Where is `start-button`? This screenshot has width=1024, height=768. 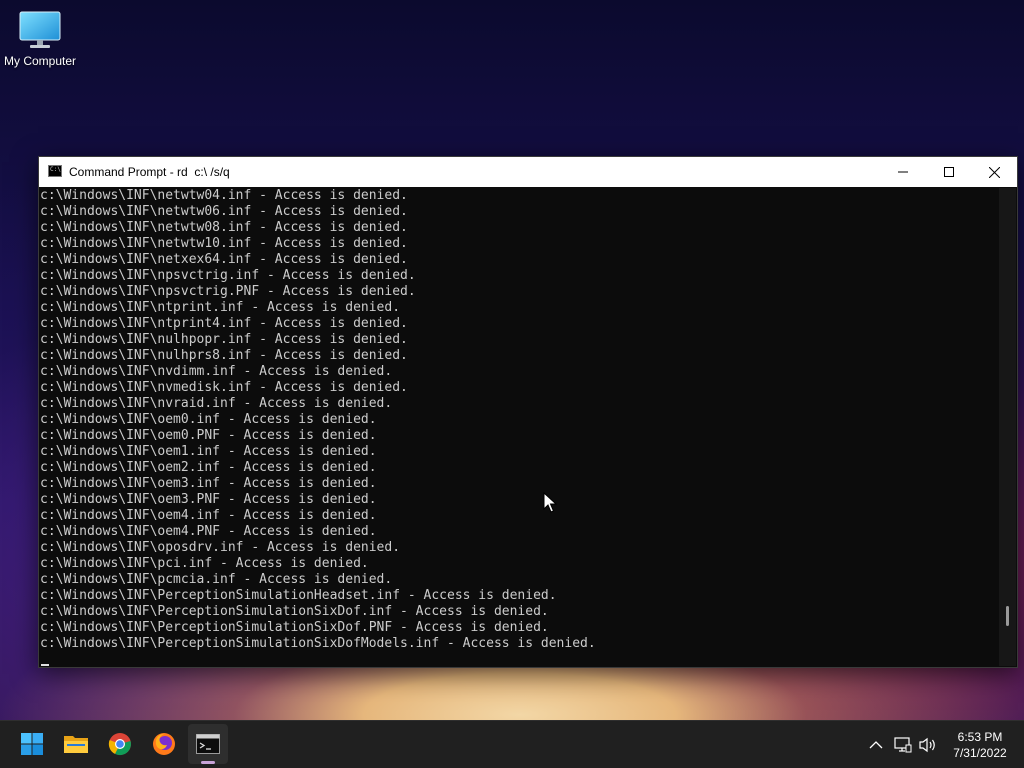
start-button is located at coordinates (32, 744).